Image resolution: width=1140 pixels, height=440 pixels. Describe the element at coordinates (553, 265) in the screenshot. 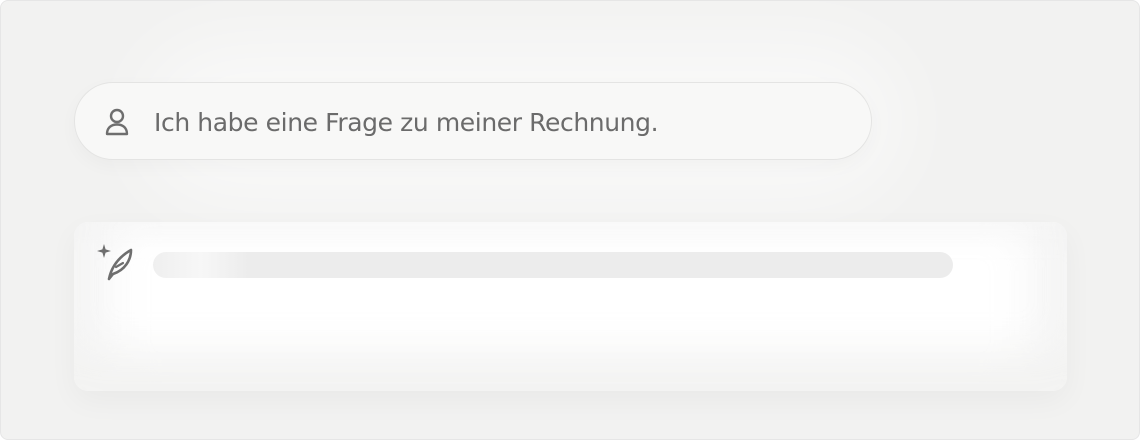

I see `loading-skeleton-bar` at that location.